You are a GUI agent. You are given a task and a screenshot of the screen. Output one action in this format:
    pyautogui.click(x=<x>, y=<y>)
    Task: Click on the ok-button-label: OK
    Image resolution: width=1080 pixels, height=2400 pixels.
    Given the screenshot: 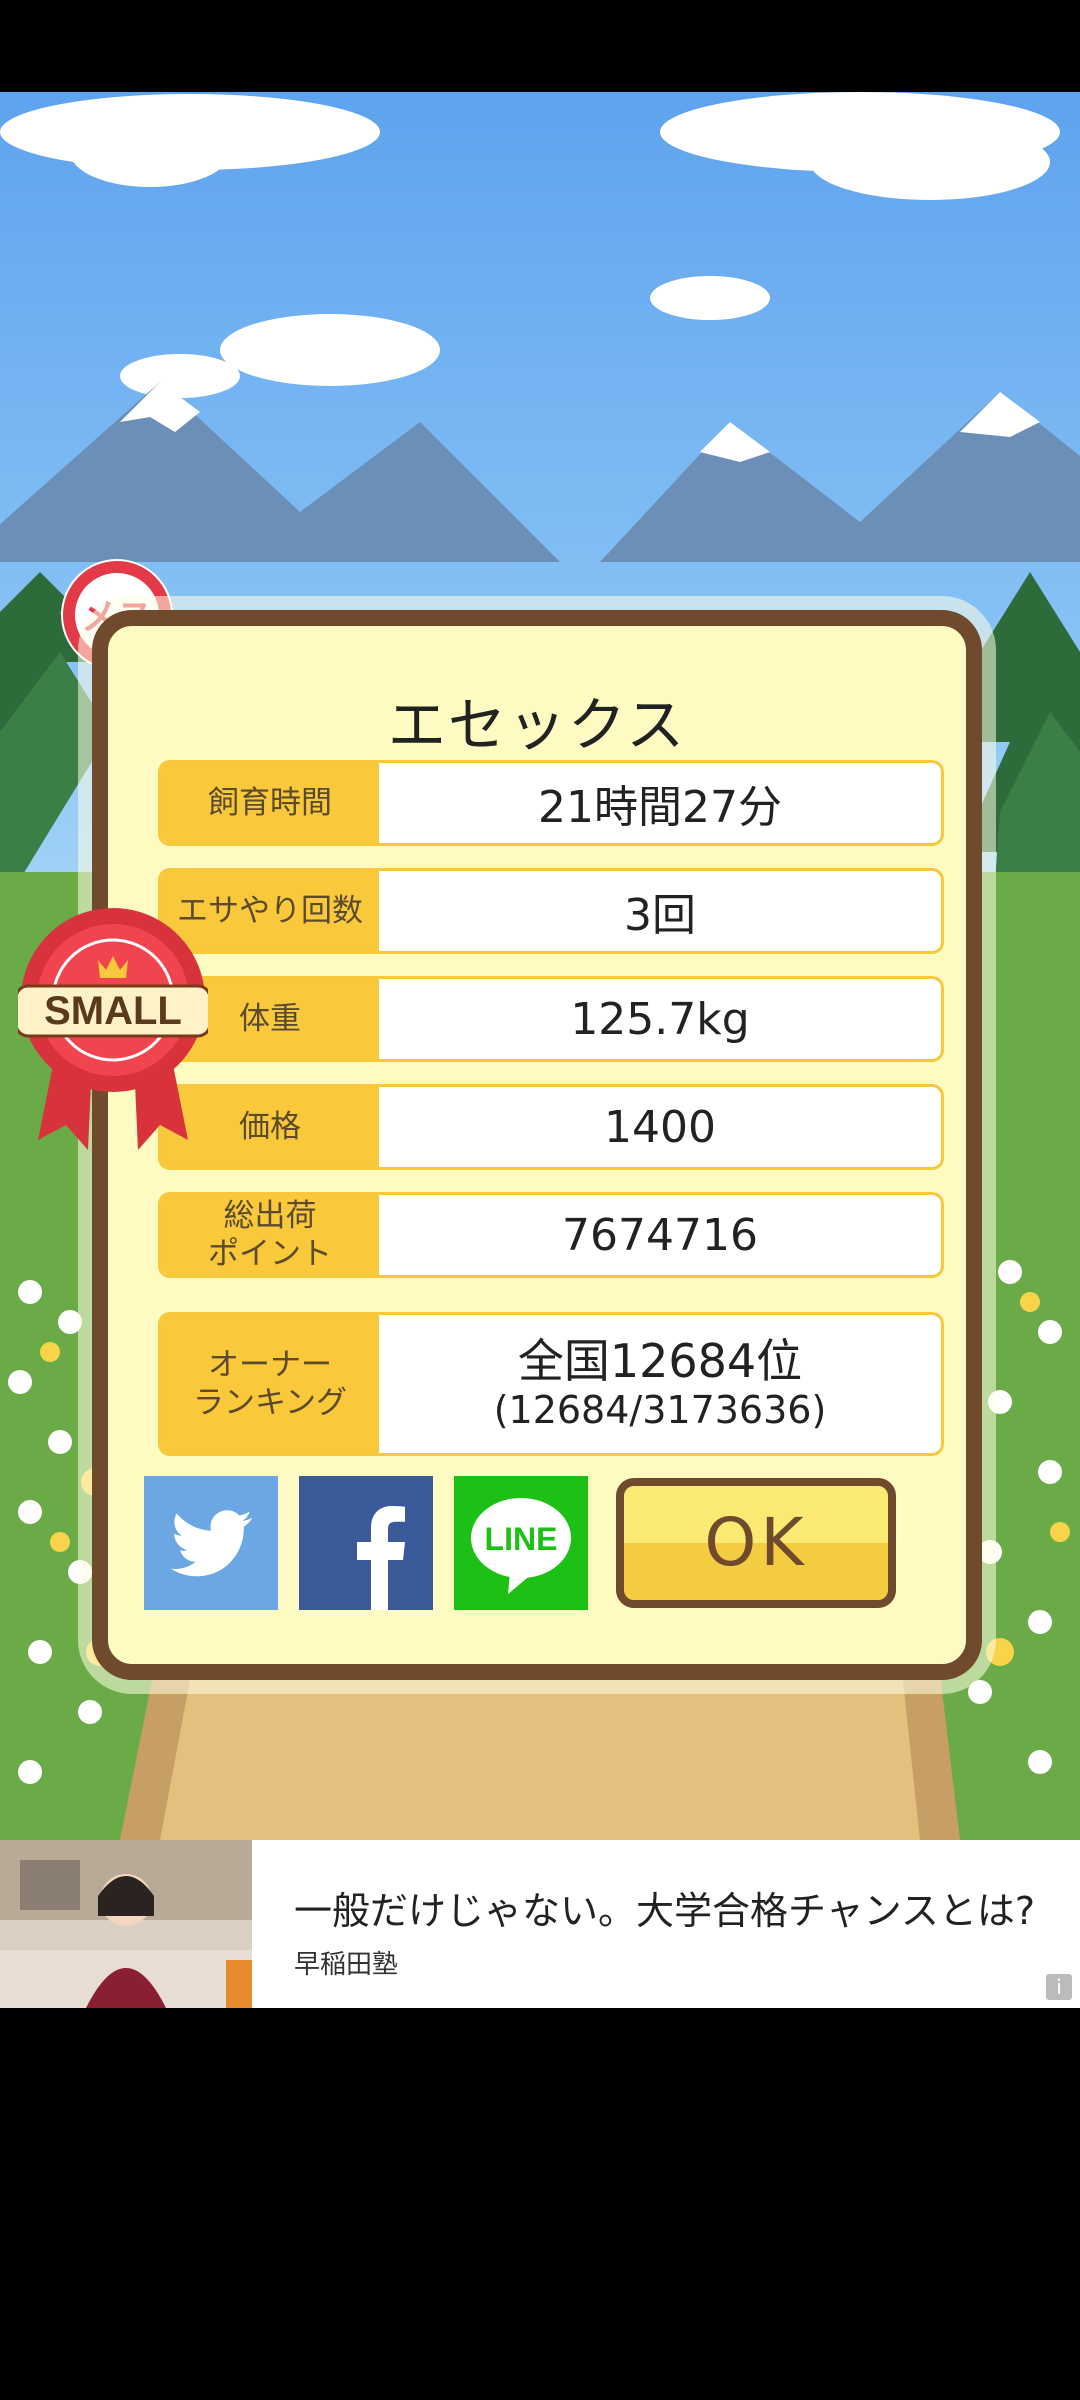 What is the action you would take?
    pyautogui.click(x=756, y=1542)
    